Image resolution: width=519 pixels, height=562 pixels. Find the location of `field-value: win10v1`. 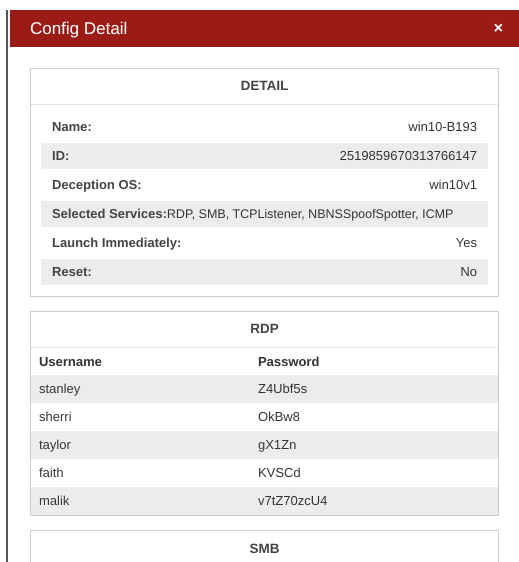

field-value: win10v1 is located at coordinates (453, 185).